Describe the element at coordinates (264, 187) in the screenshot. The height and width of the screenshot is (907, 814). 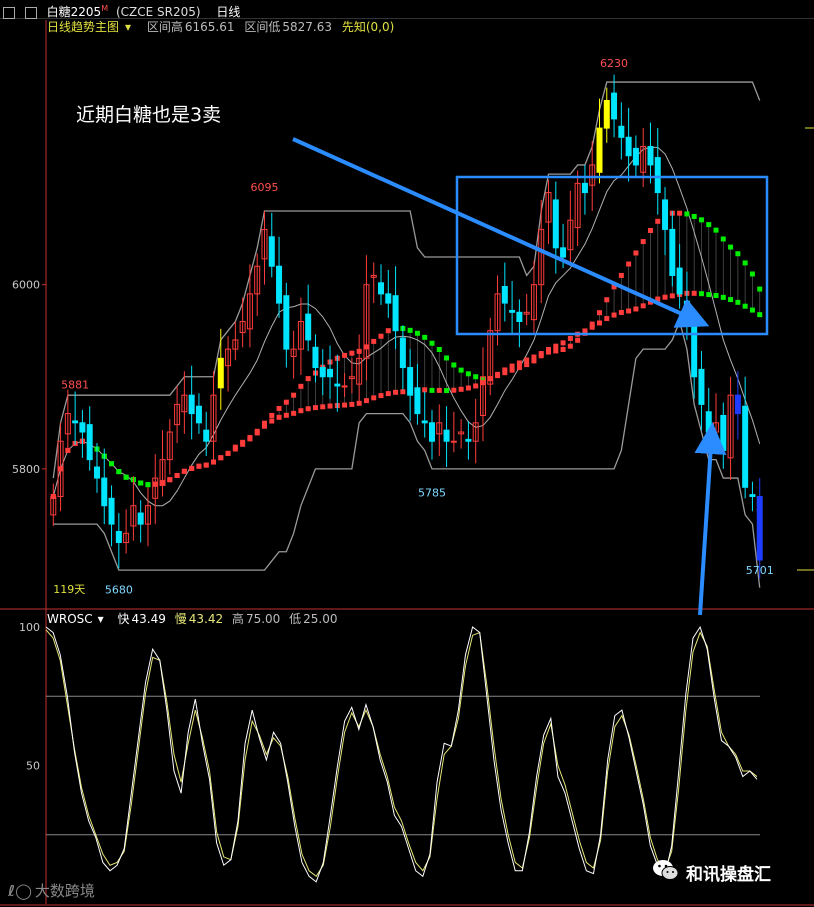
I see `price-annotation: 6095` at that location.